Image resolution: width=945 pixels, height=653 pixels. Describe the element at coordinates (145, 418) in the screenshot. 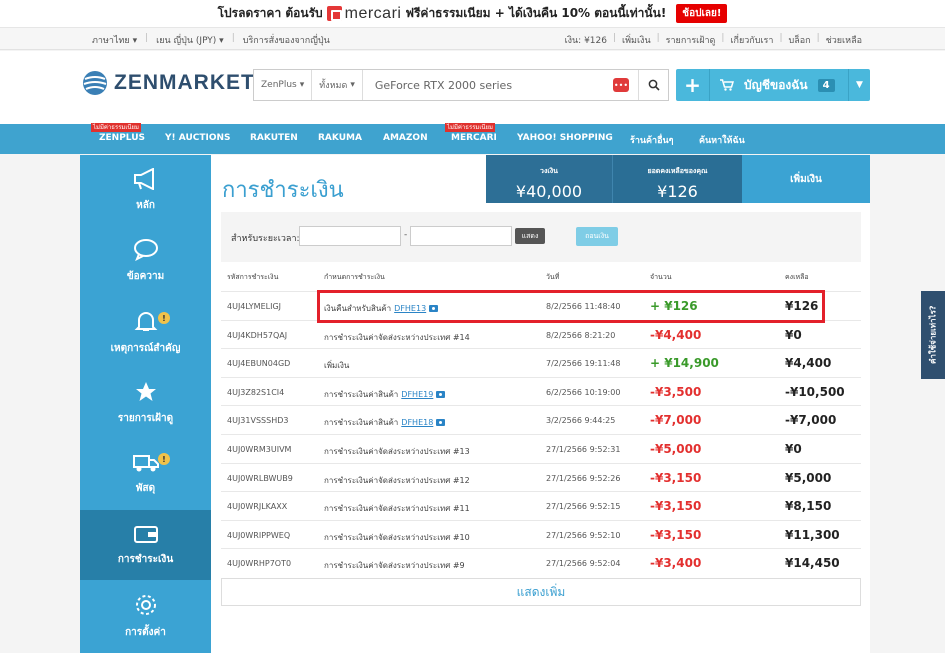

I see `sidebar-item-label: รายการเฝ้าดู` at that location.